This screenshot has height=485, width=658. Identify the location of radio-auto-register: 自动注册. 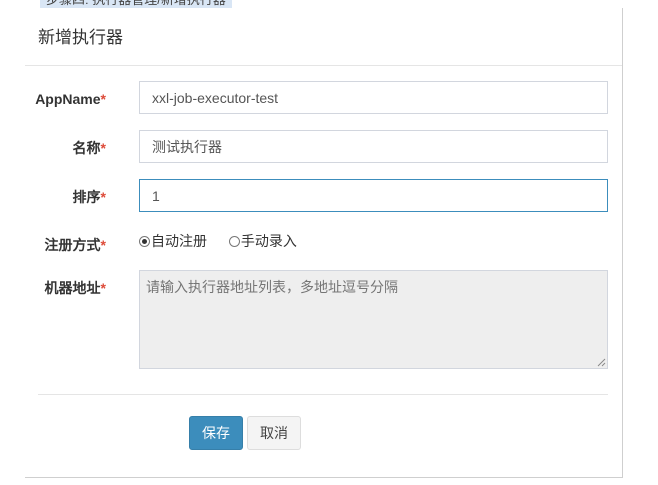
(173, 241).